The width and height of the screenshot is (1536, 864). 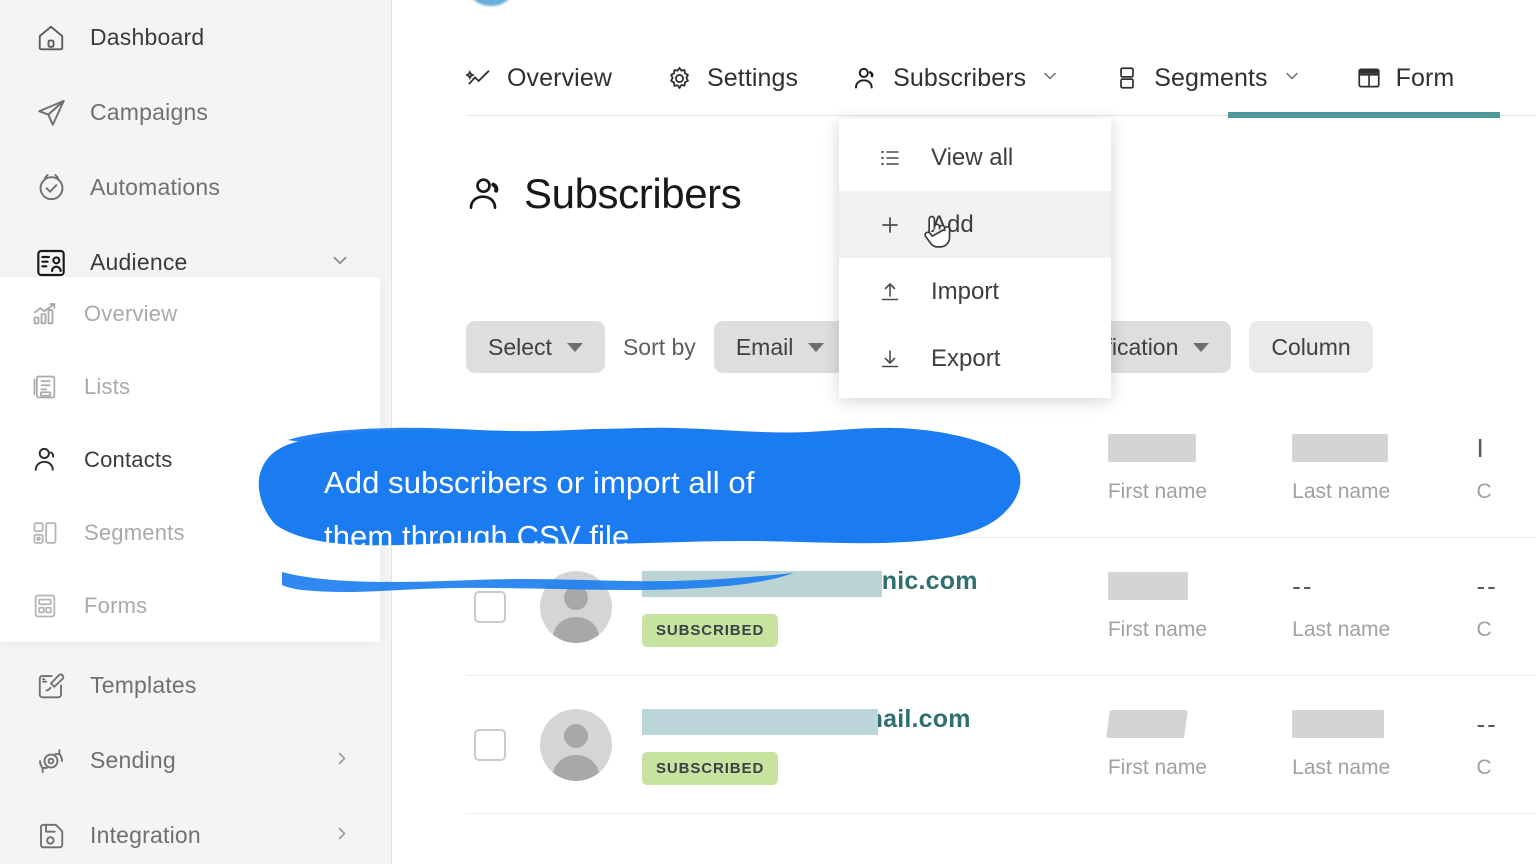 I want to click on sidebar-item-label: Campaigns, so click(x=149, y=112).